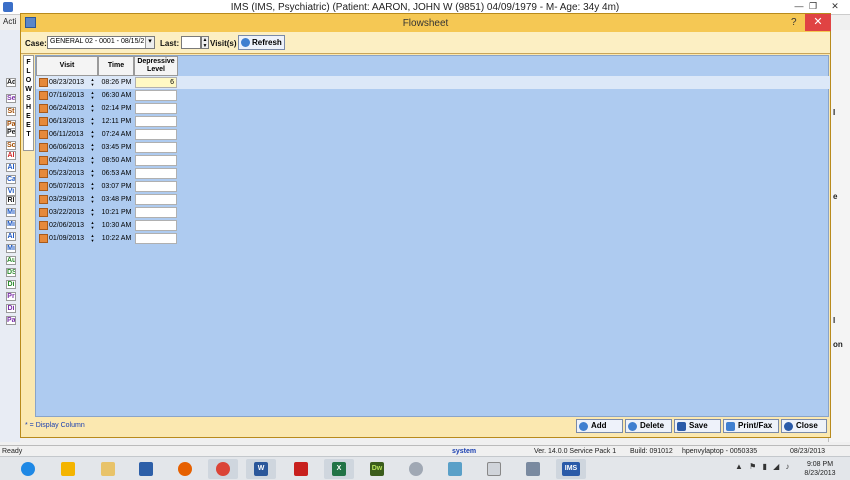 The width and height of the screenshot is (850, 480). What do you see at coordinates (156, 82) in the screenshot?
I see `depressive-level-input: 6` at bounding box center [156, 82].